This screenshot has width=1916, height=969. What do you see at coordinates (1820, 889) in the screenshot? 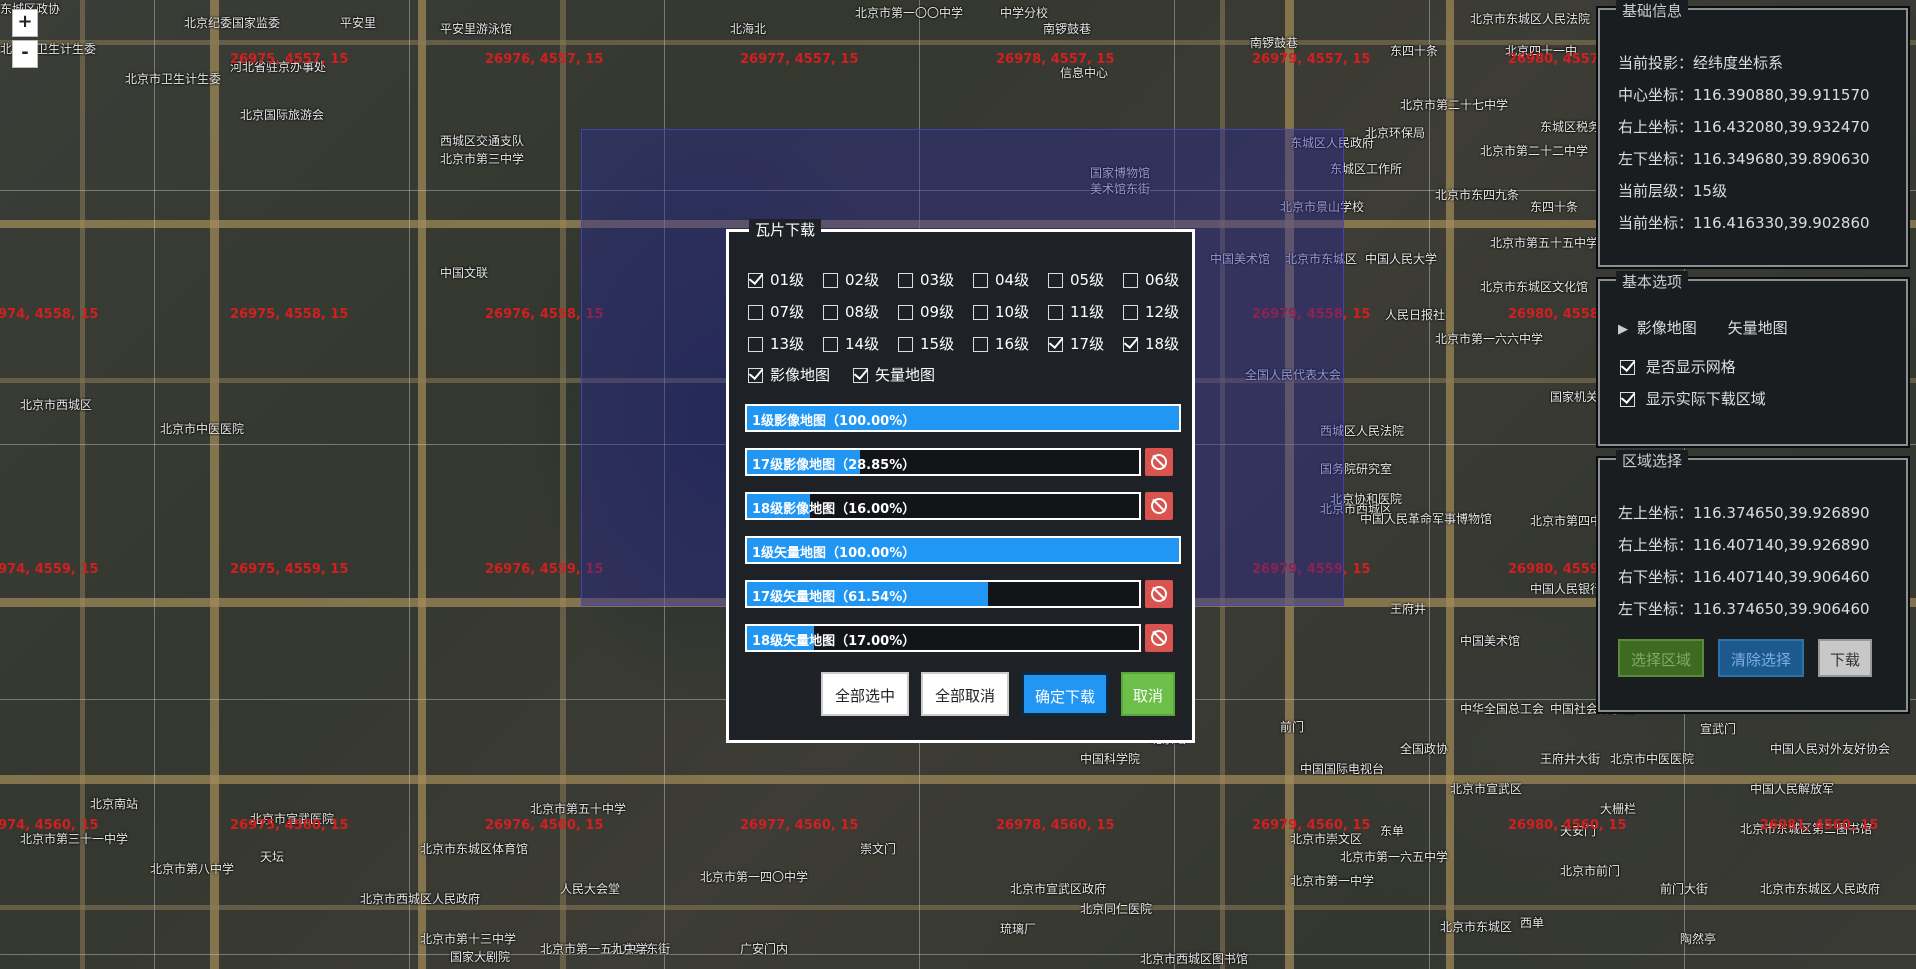
I see `map-place-label: 北京市东城区人民政府` at bounding box center [1820, 889].